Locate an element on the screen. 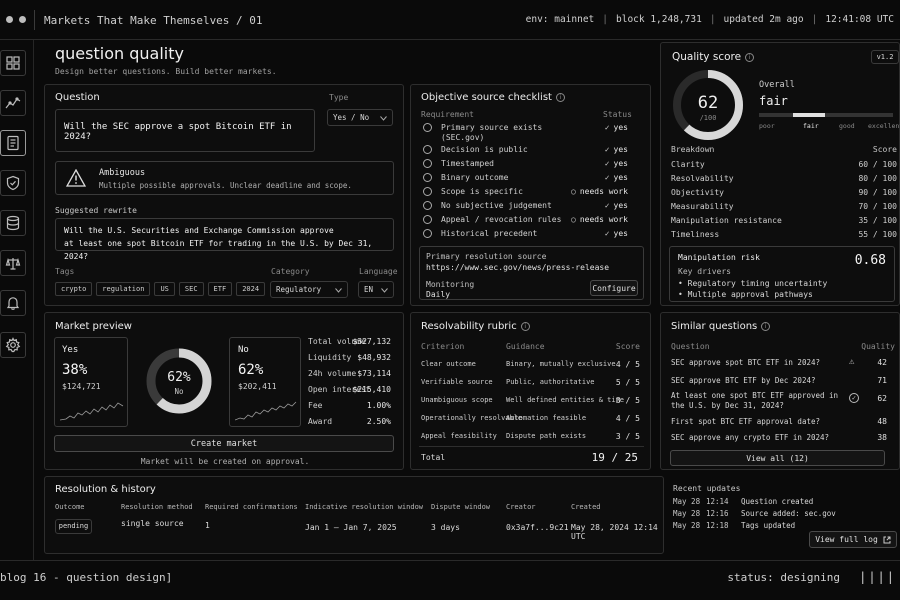  similar-question: SEC approve BTC ETF by Dec 2024? is located at coordinates (743, 381).